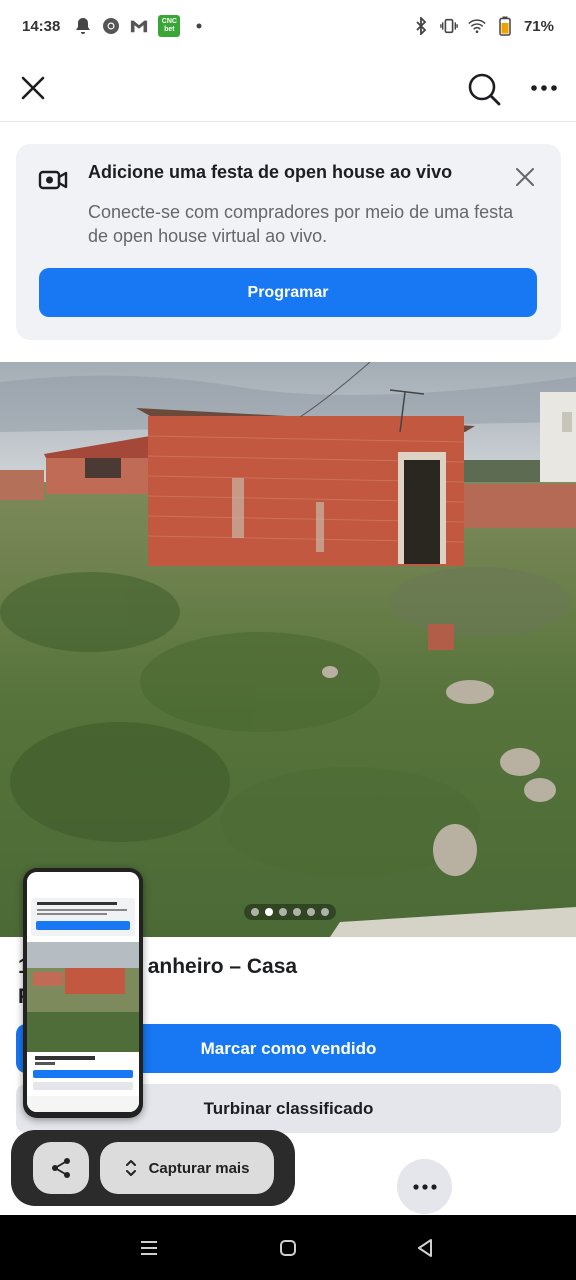 The height and width of the screenshot is (1280, 576). Describe the element at coordinates (111, 26) in the screenshot. I see `chrome-icon` at that location.